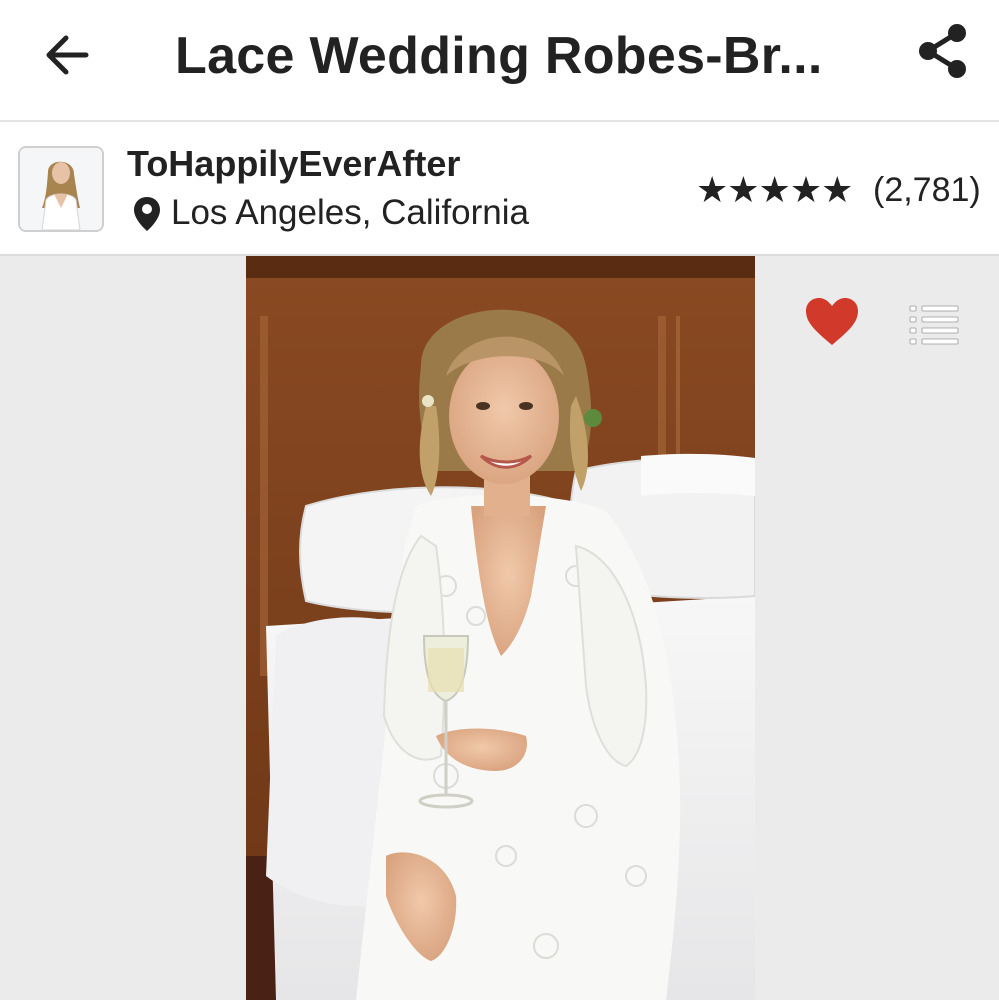  Describe the element at coordinates (350, 212) in the screenshot. I see `shop-location: Los Angeles, California` at that location.